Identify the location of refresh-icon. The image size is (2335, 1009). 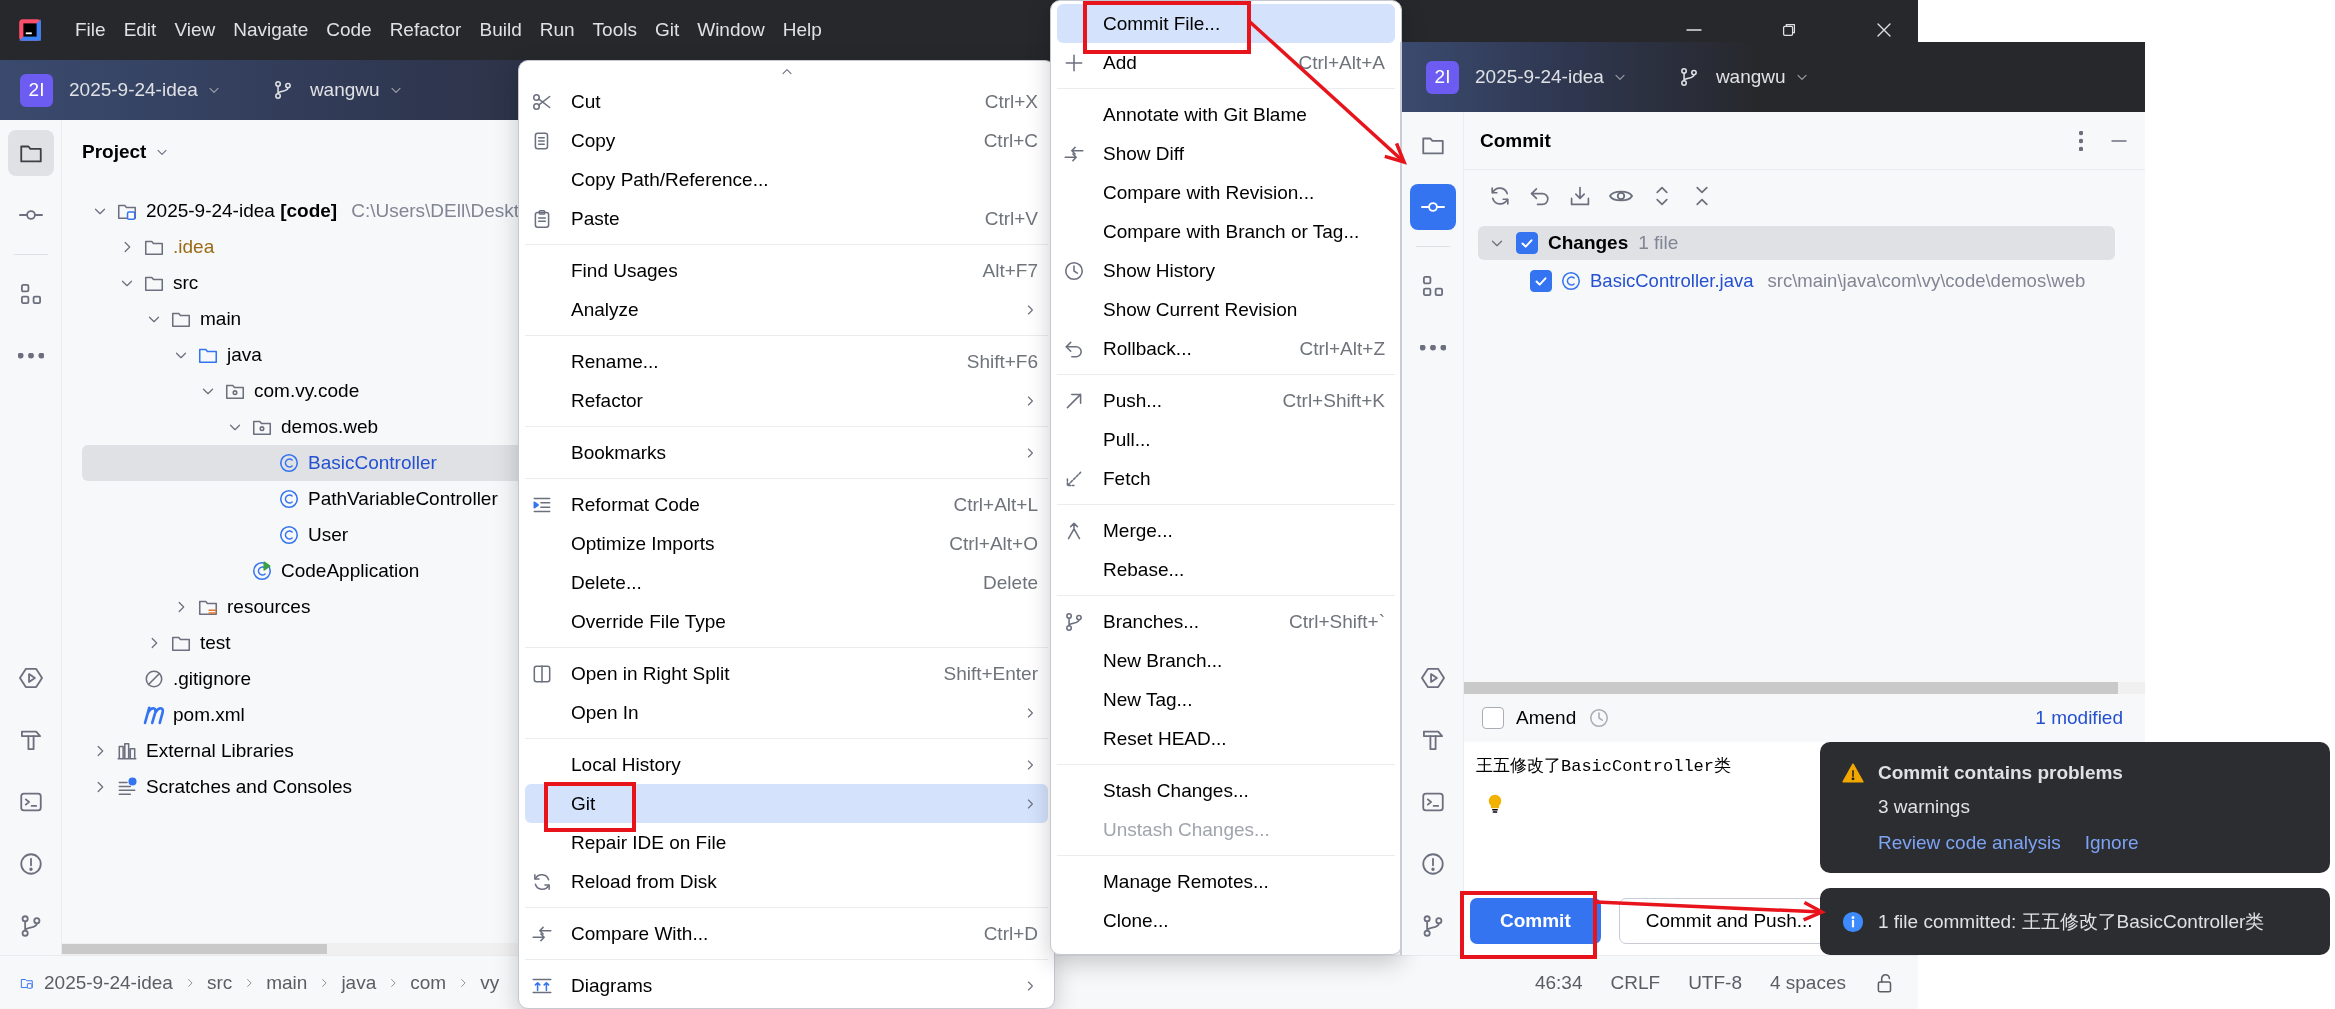
(1500, 196).